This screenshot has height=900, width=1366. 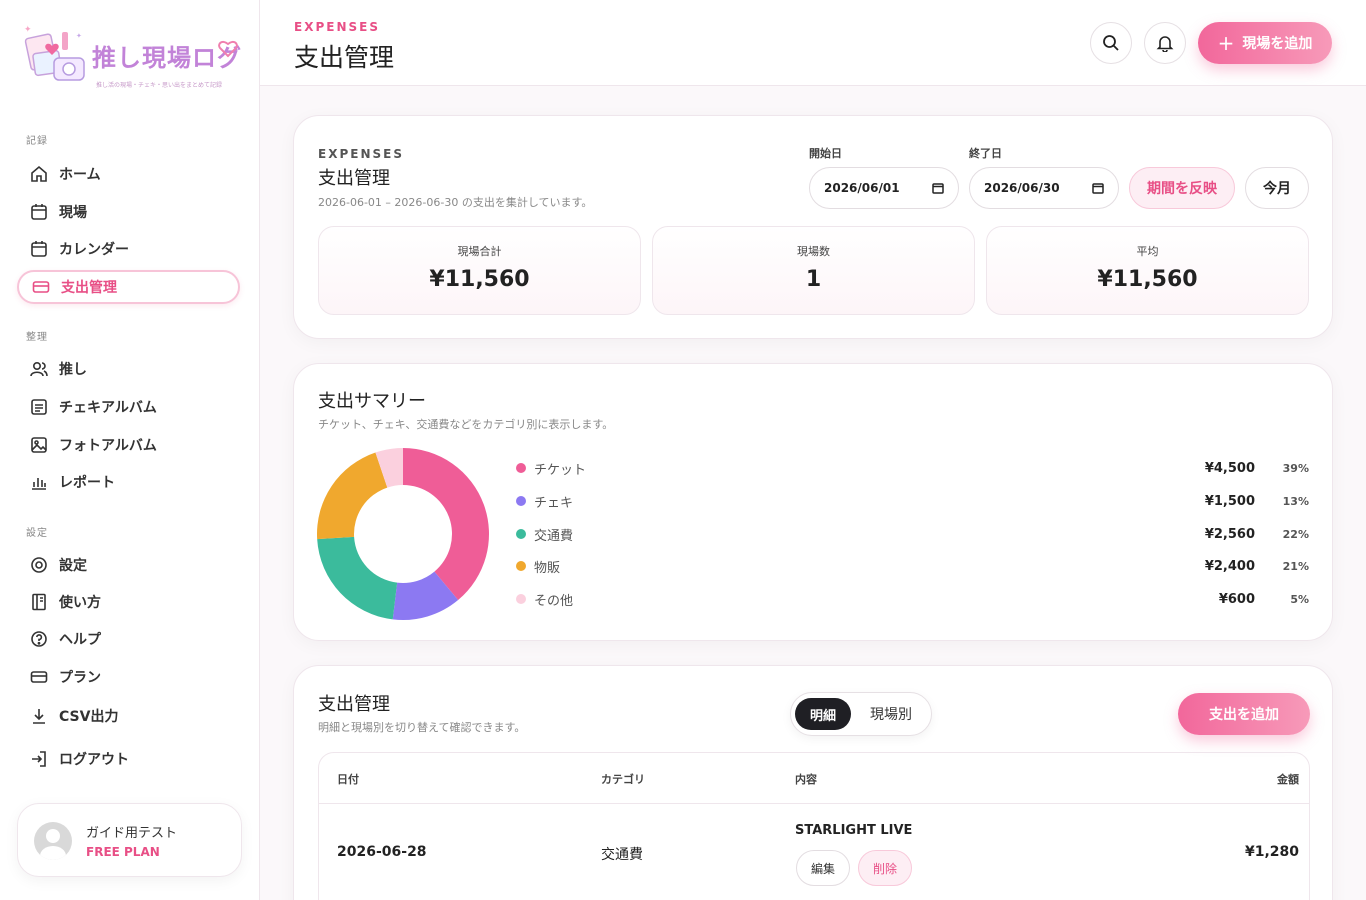 I want to click on header-eyebrow: EXPENSES, so click(x=337, y=27).